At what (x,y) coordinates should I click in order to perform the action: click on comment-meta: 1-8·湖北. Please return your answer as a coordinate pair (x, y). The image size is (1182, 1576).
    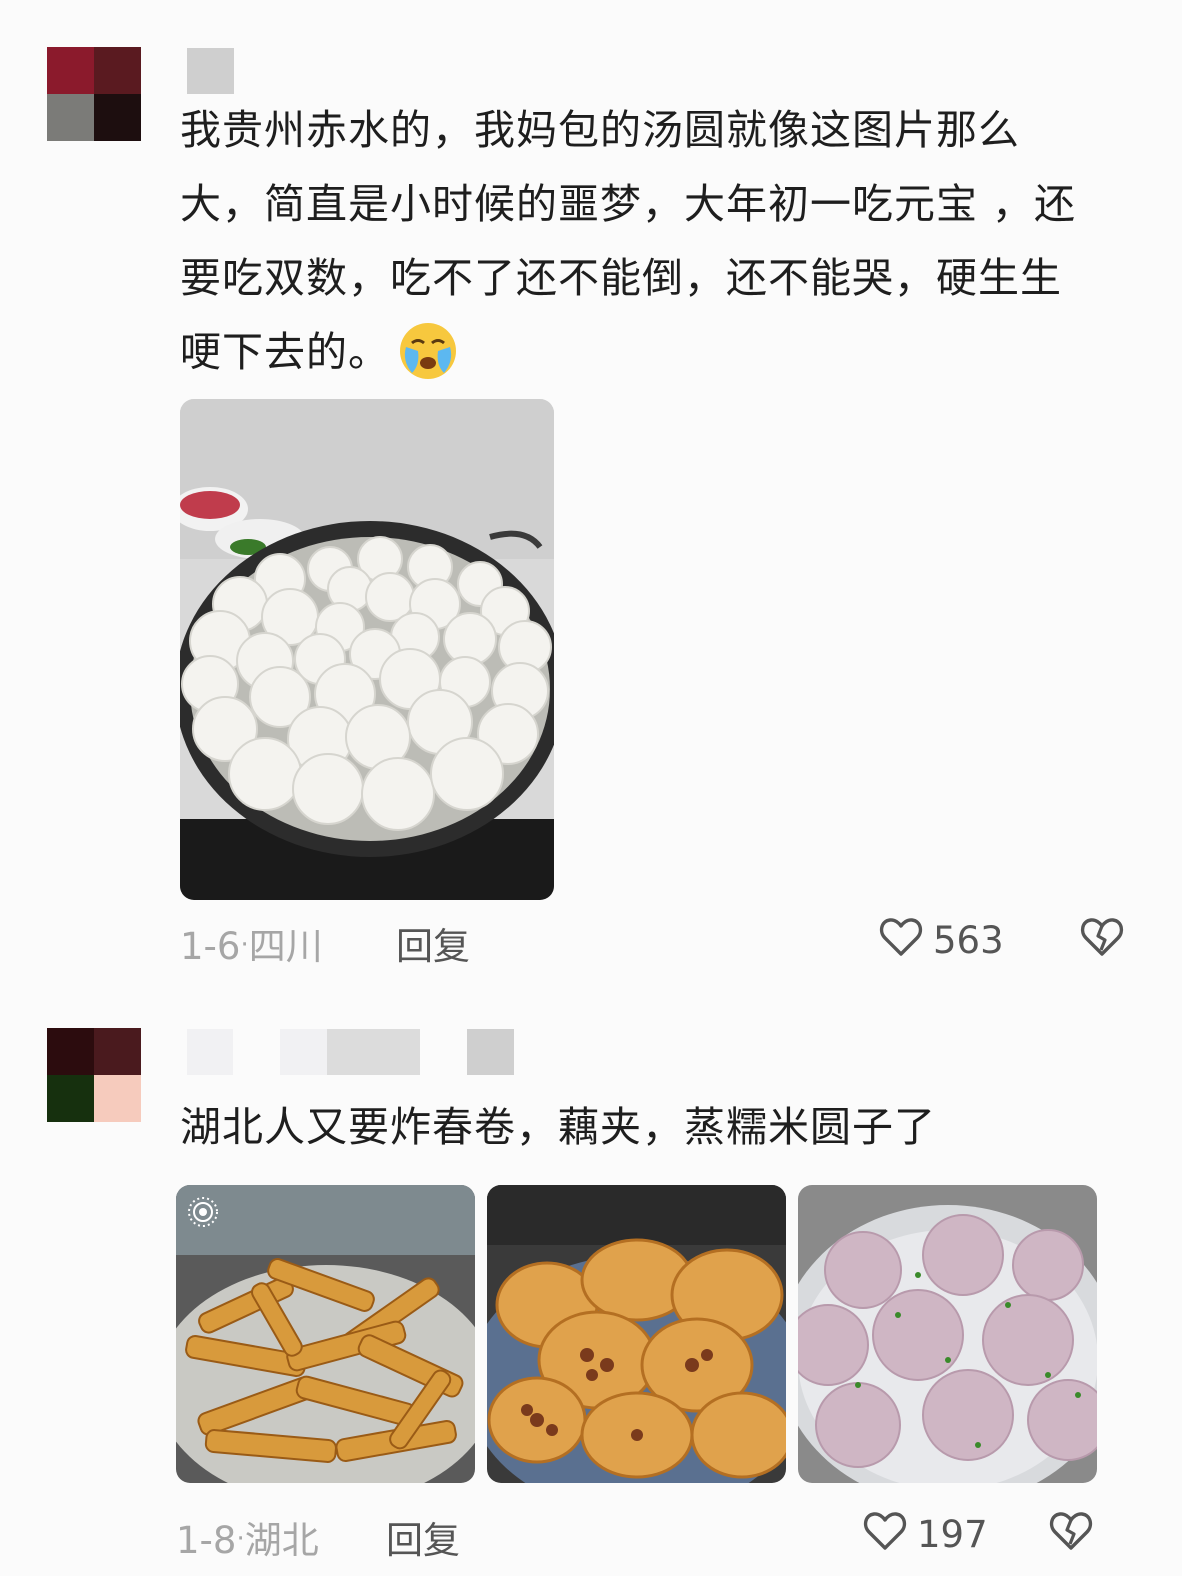
    Looking at the image, I should click on (247, 1537).